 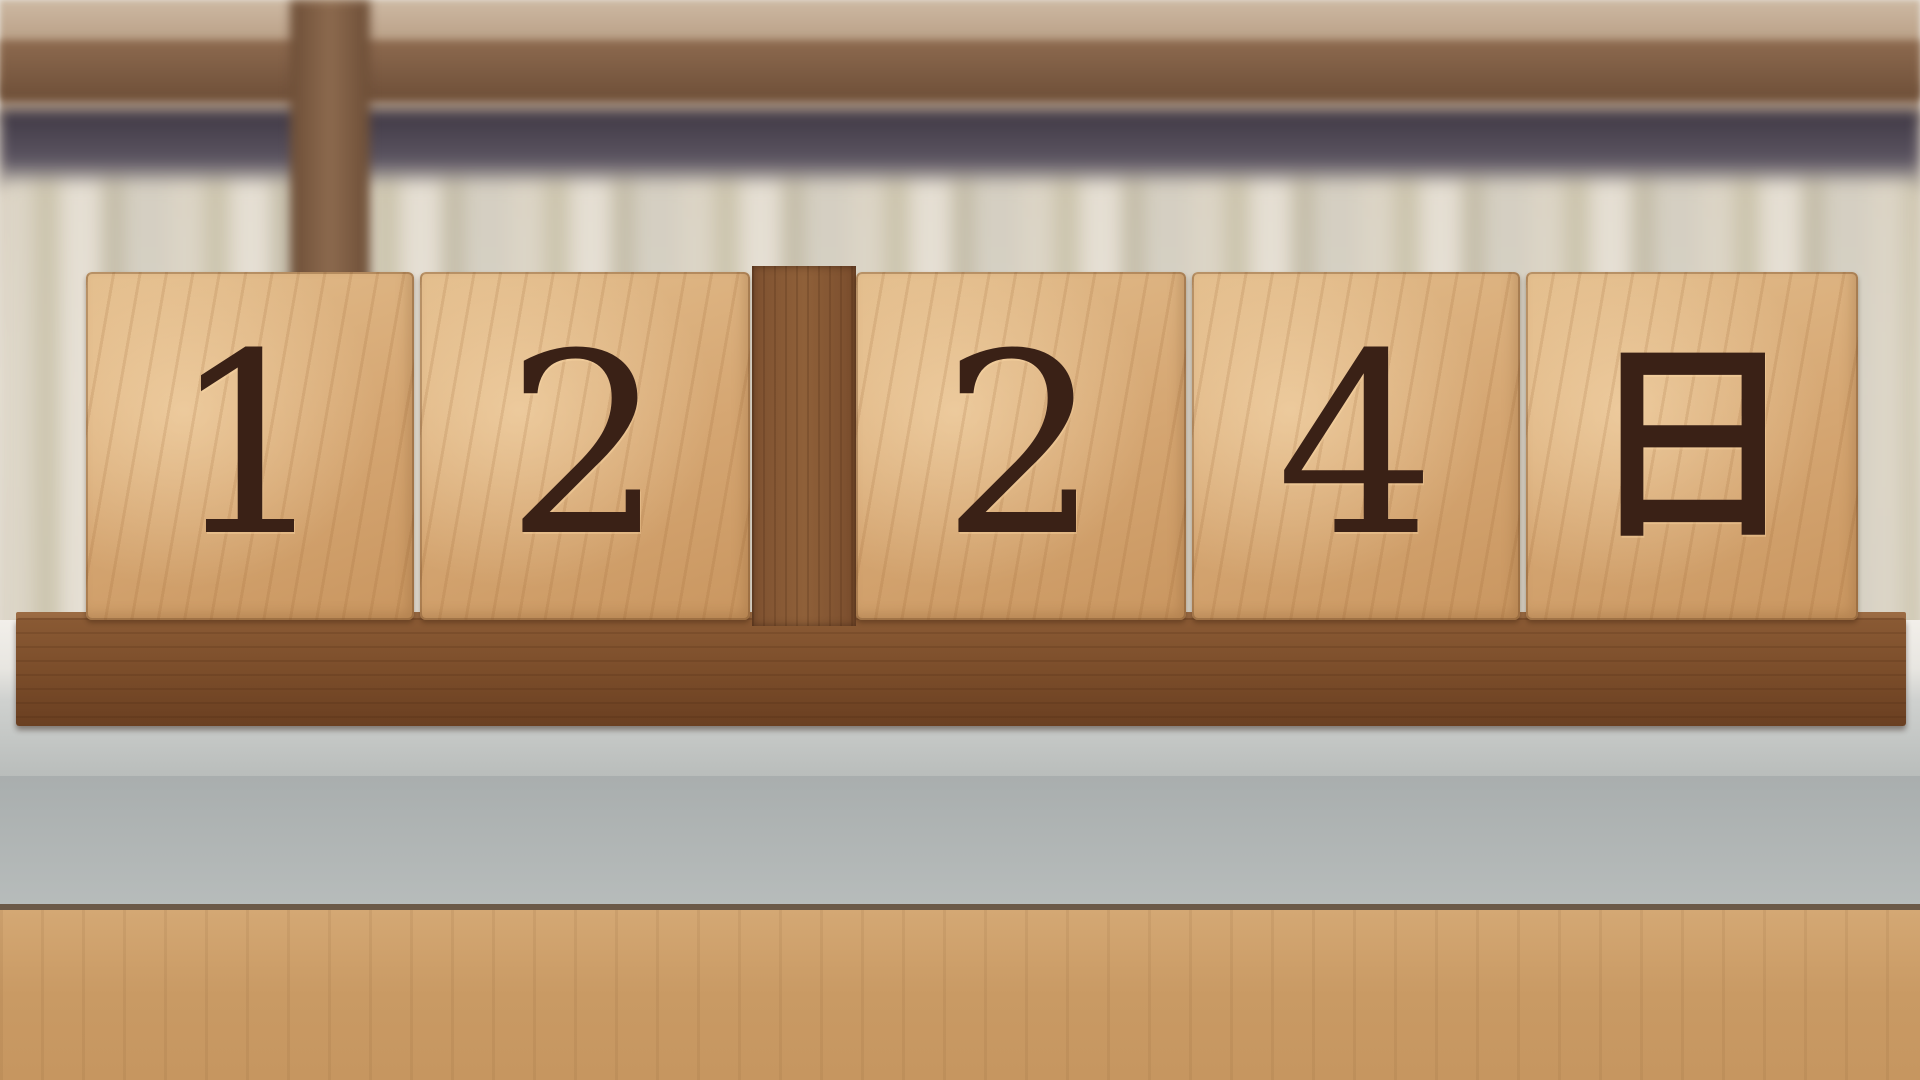 What do you see at coordinates (960, 150) in the screenshot?
I see `shelf-shadow` at bounding box center [960, 150].